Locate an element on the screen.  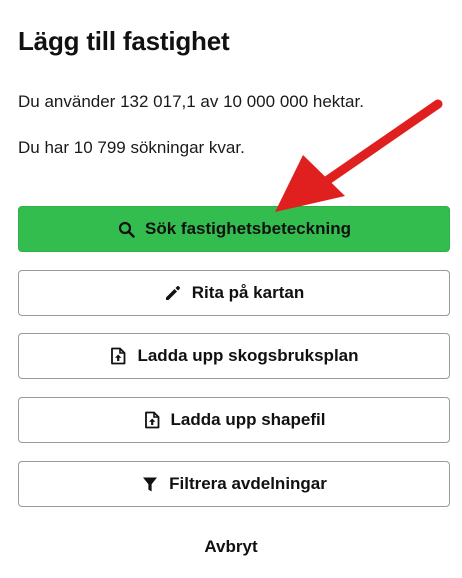
search-icon is located at coordinates (126, 229).